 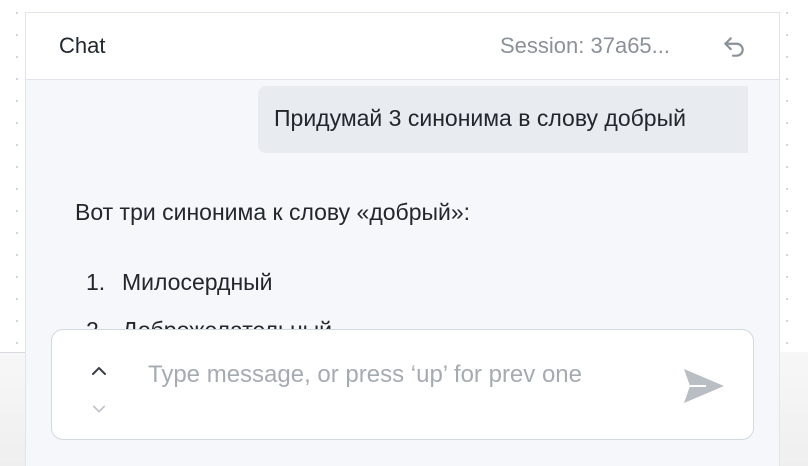 I want to click on list-item: 1. Милосердный, so click(x=179, y=282).